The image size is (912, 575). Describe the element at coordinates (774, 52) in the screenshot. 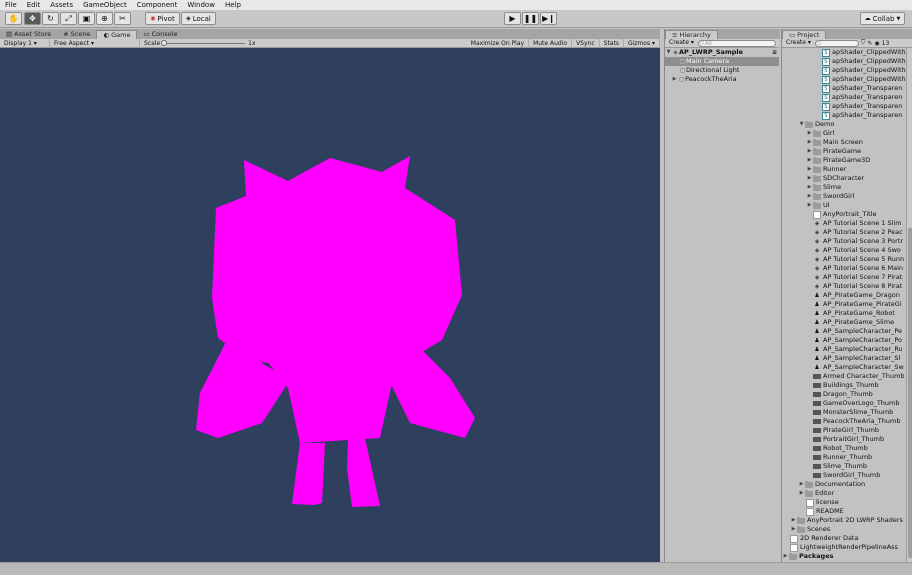

I see `menu-icon: ≡` at that location.